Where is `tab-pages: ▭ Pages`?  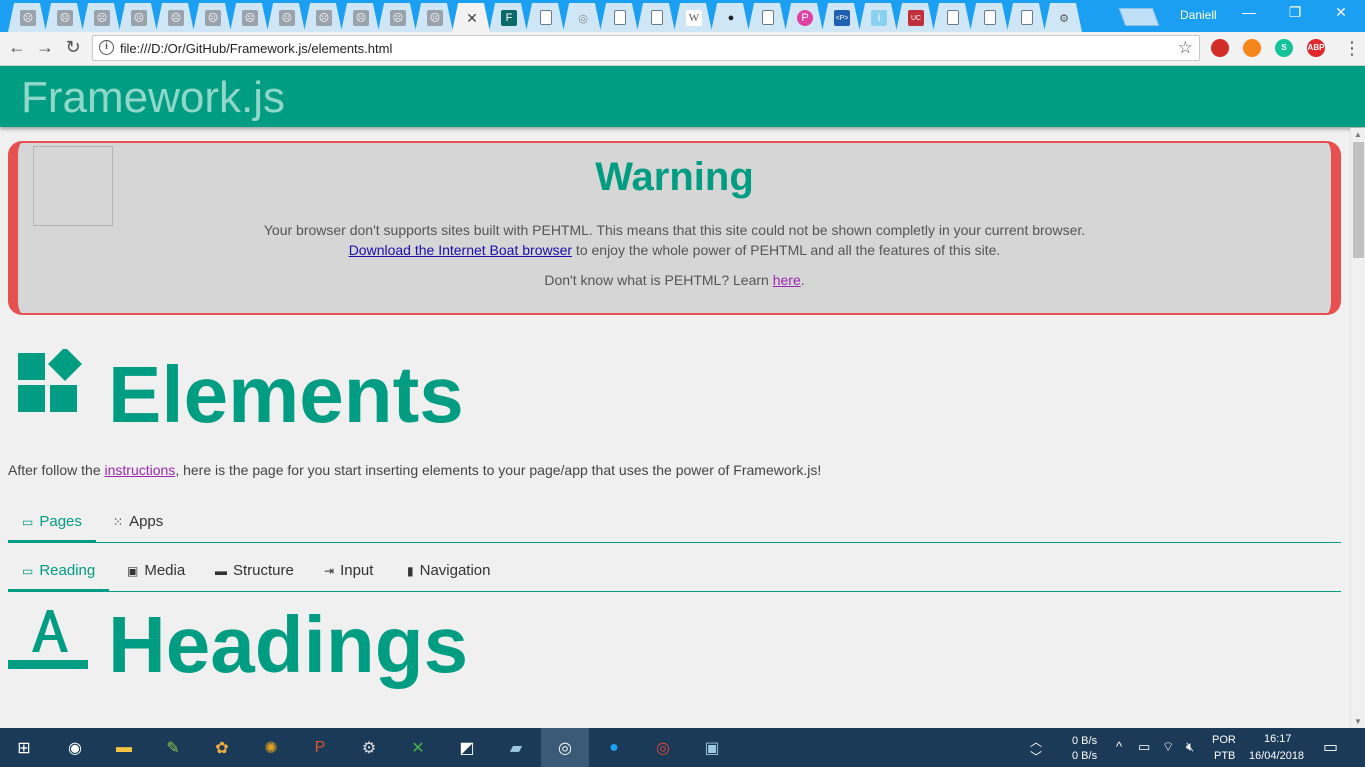 tab-pages: ▭ Pages is located at coordinates (52, 528).